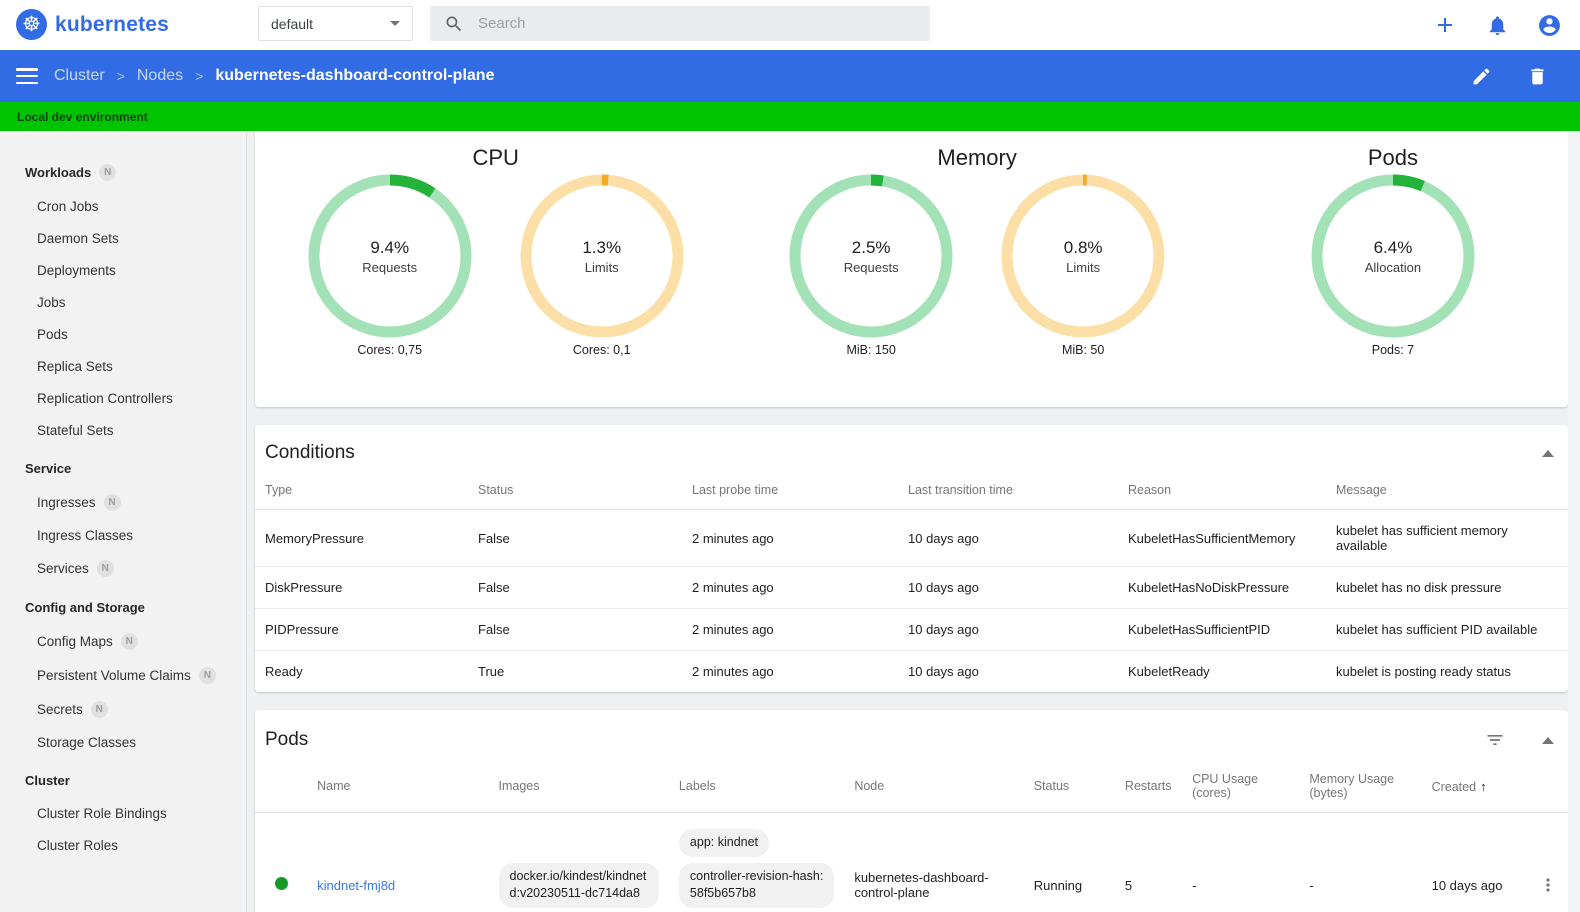 The width and height of the screenshot is (1580, 912). What do you see at coordinates (102, 813) in the screenshot?
I see `nav-label: Cluster Role Bindings` at bounding box center [102, 813].